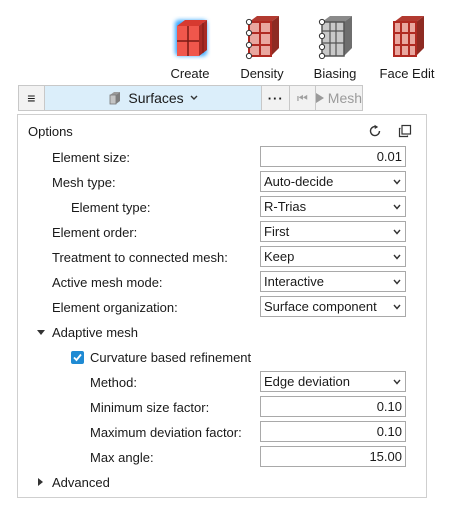 This screenshot has height=510, width=463. Describe the element at coordinates (335, 38) in the screenshot. I see `biasing-icon` at that location.